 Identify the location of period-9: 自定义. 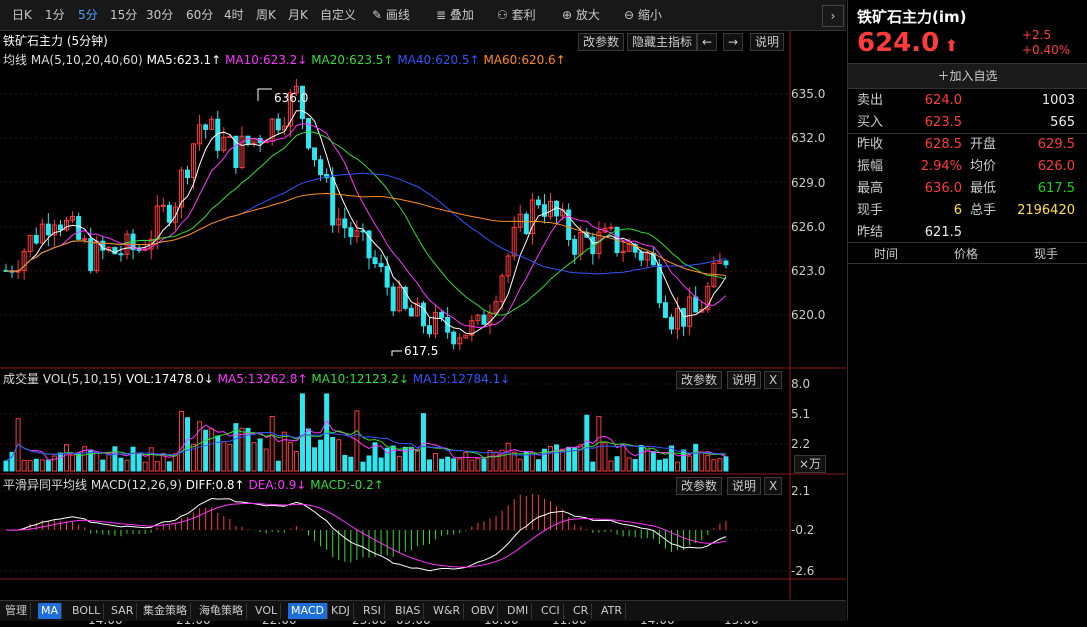
(338, 15).